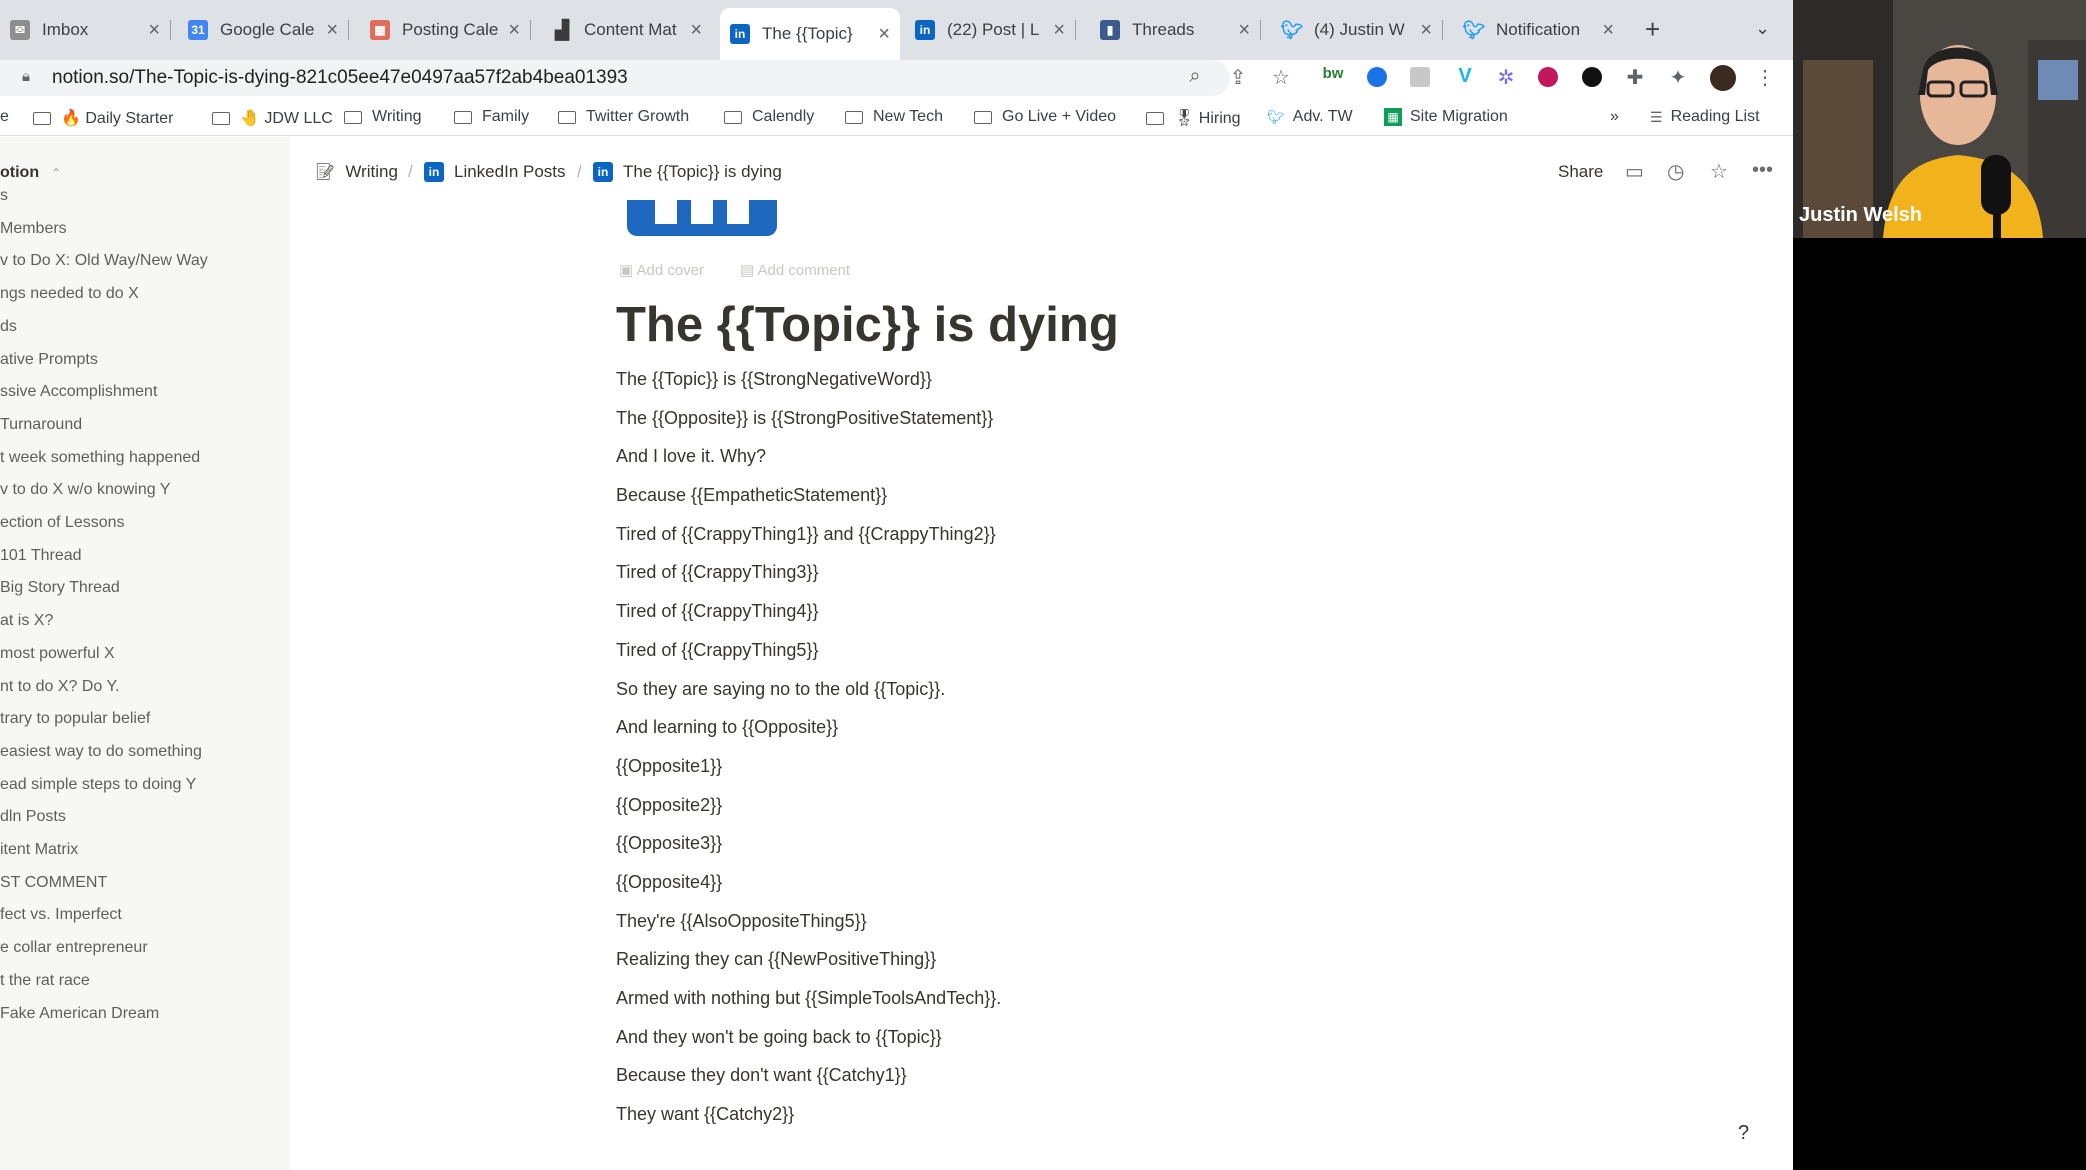 The height and width of the screenshot is (1170, 2086). I want to click on sidebar-item: ssive Accomplishment, so click(78, 392).